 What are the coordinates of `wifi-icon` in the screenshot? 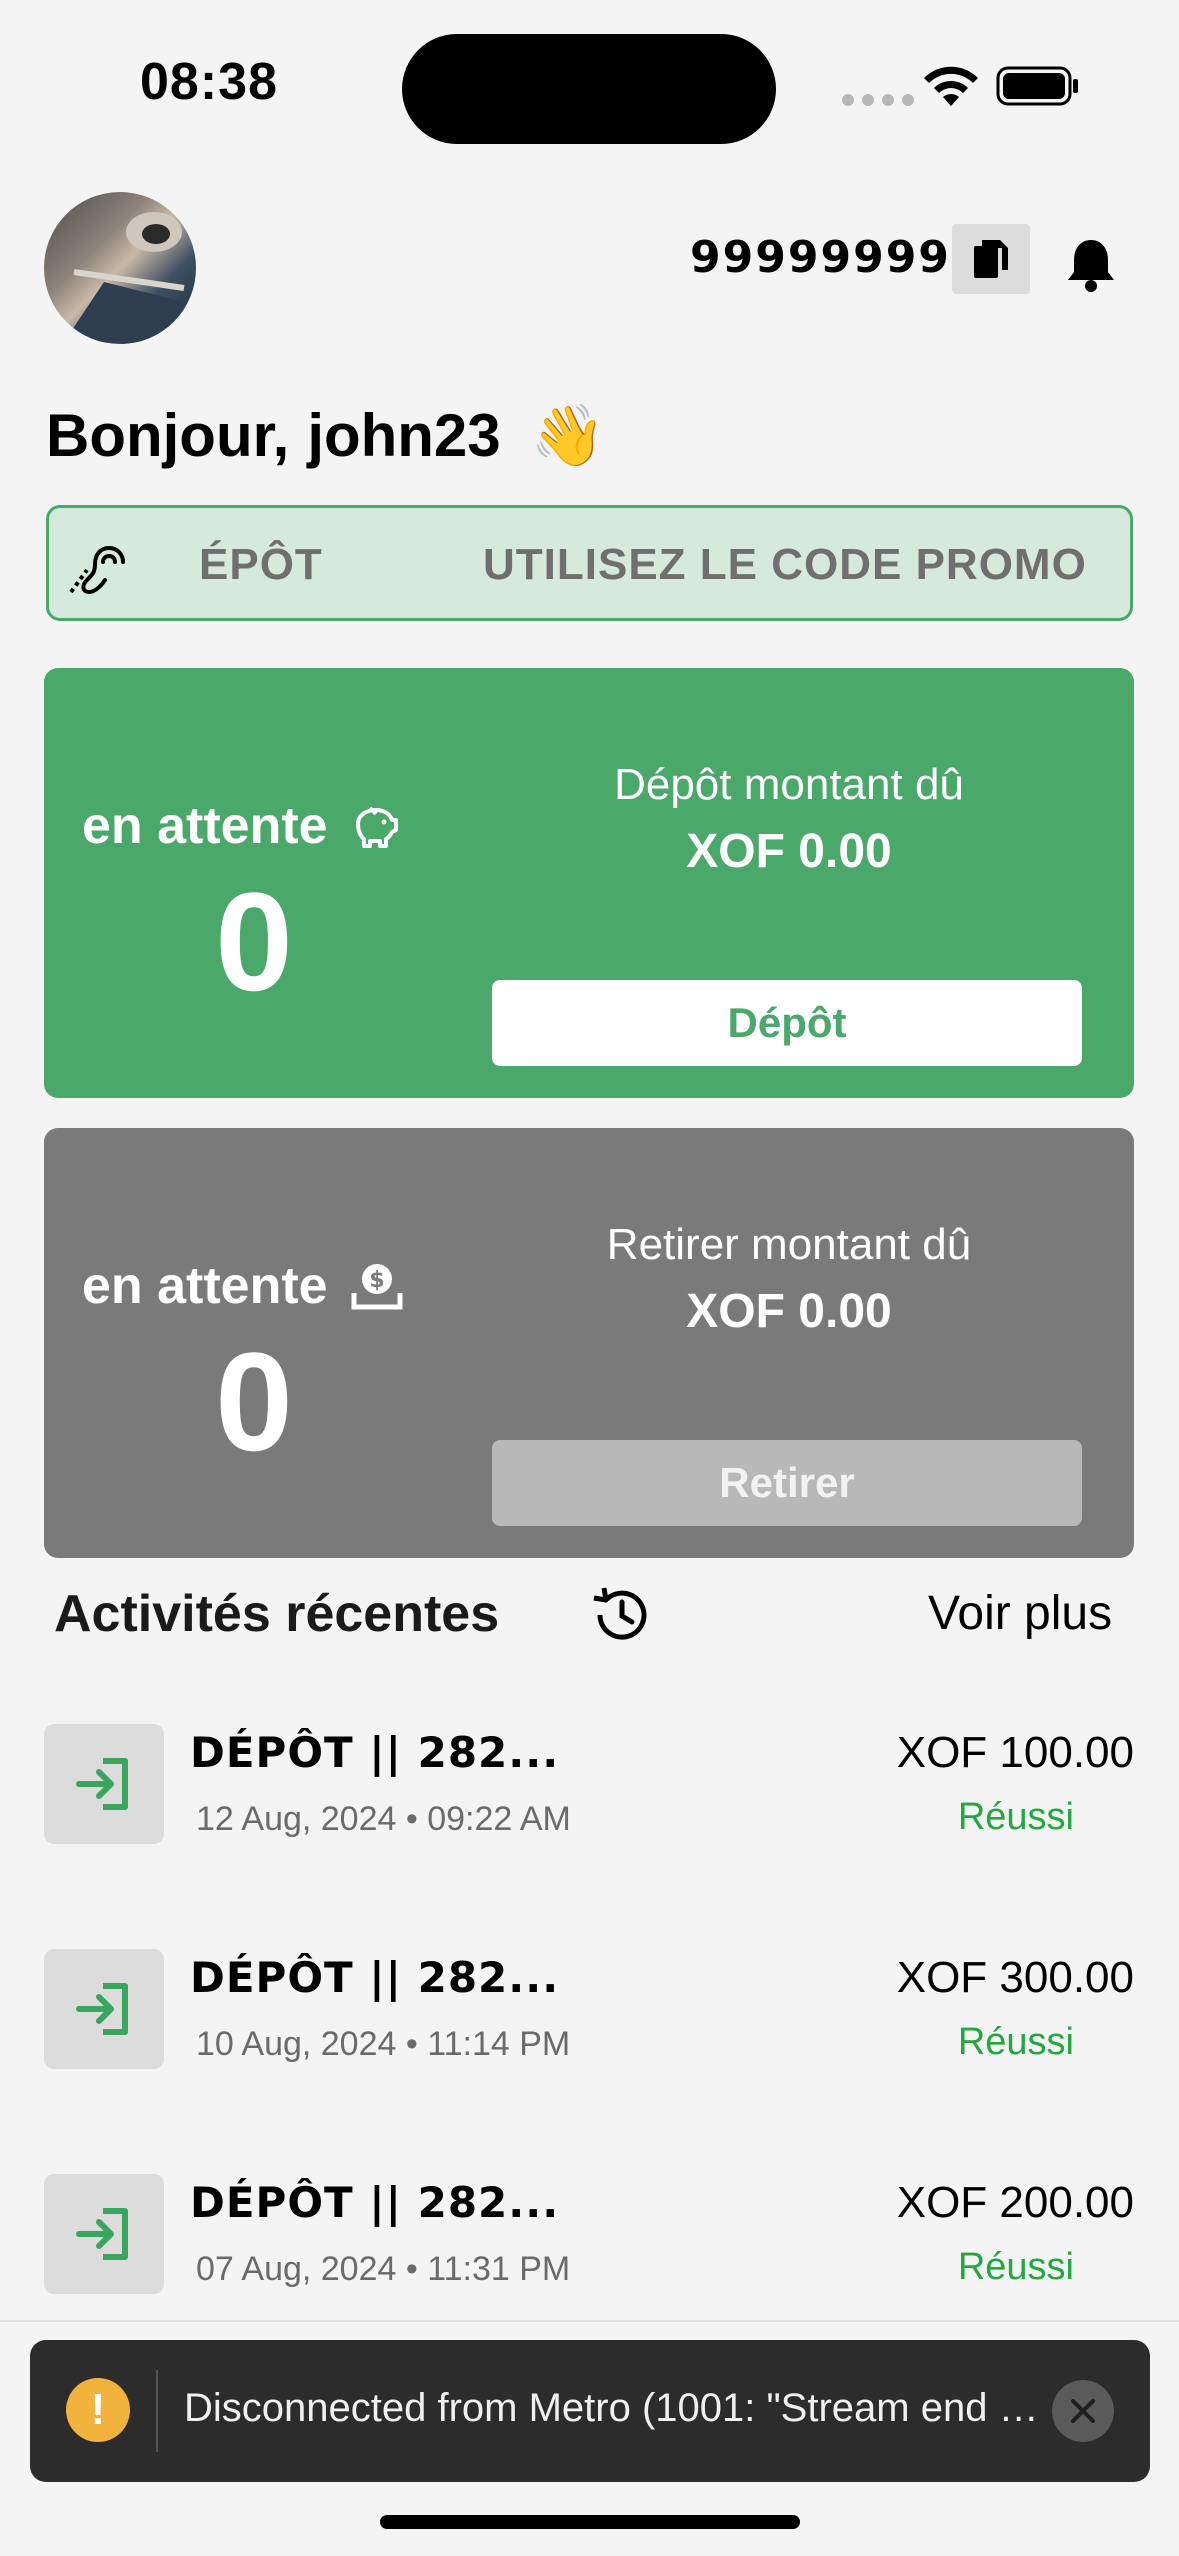 It's located at (951, 86).